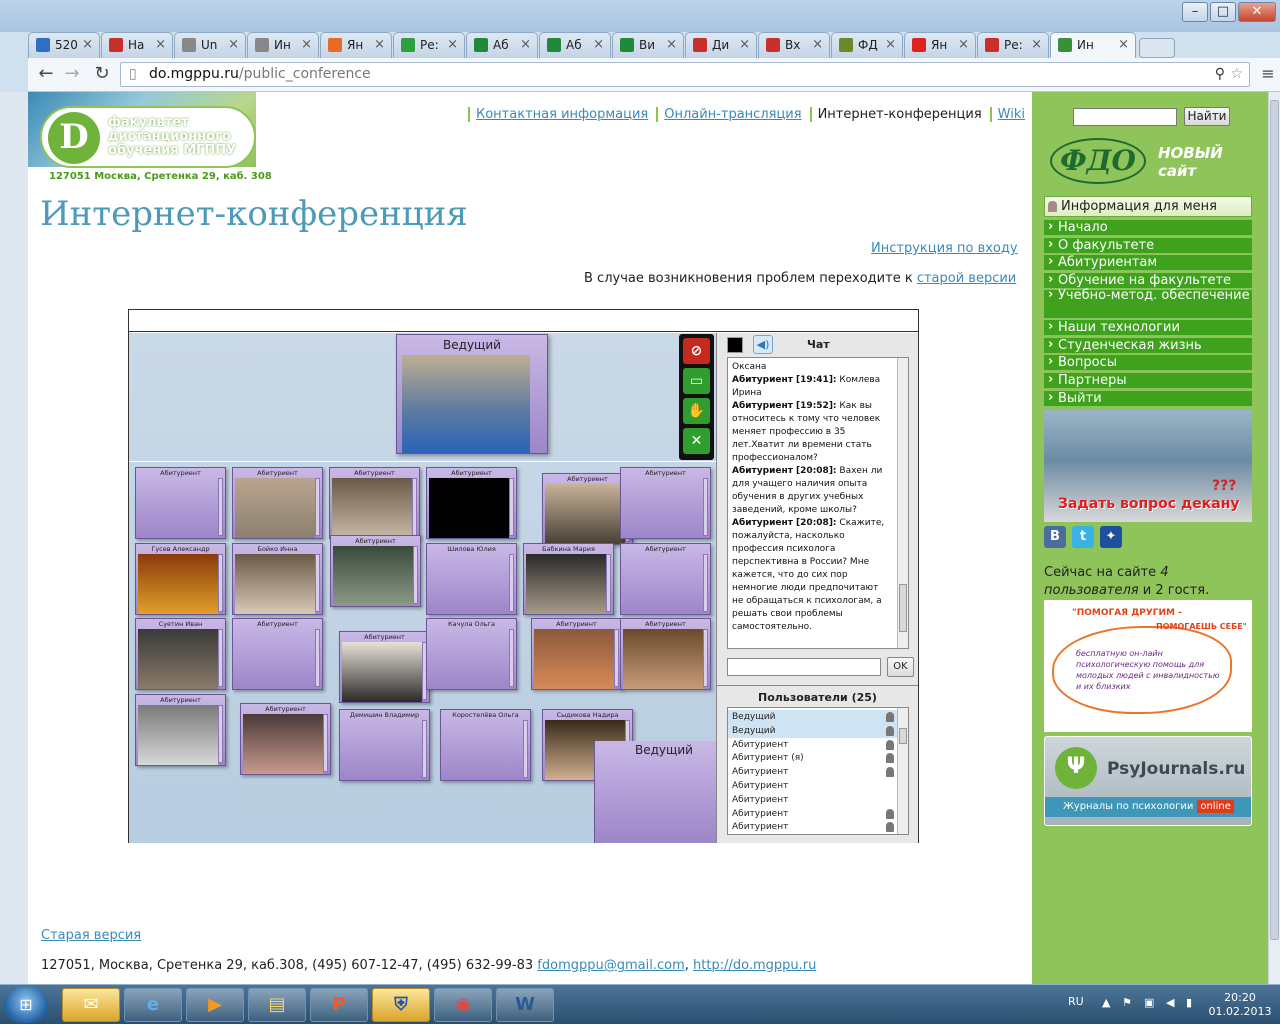 The width and height of the screenshot is (1280, 1025). I want to click on nav-wiki: Wiki, so click(1010, 114).